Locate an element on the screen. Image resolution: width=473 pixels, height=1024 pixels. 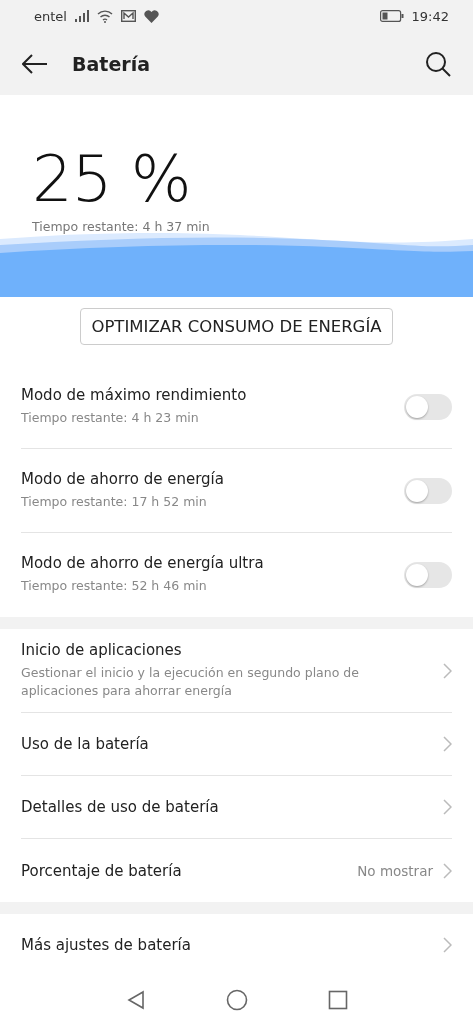
back-nav-icon is located at coordinates (135, 1000).